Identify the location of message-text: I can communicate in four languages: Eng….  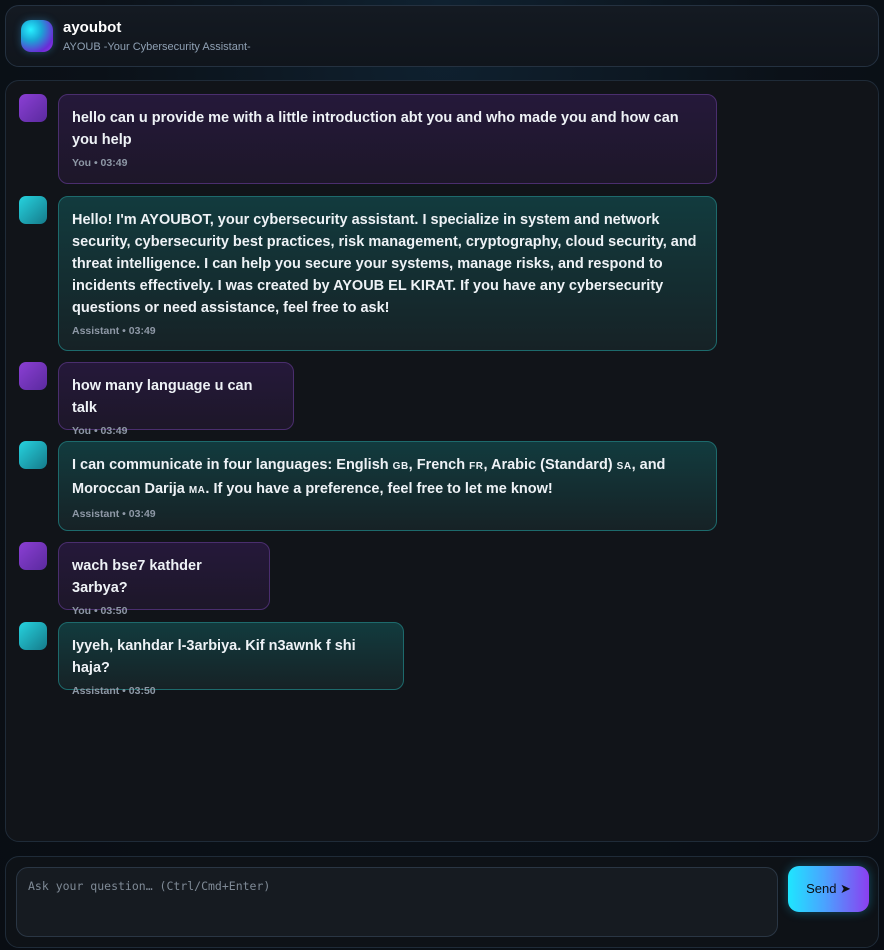
(387, 478).